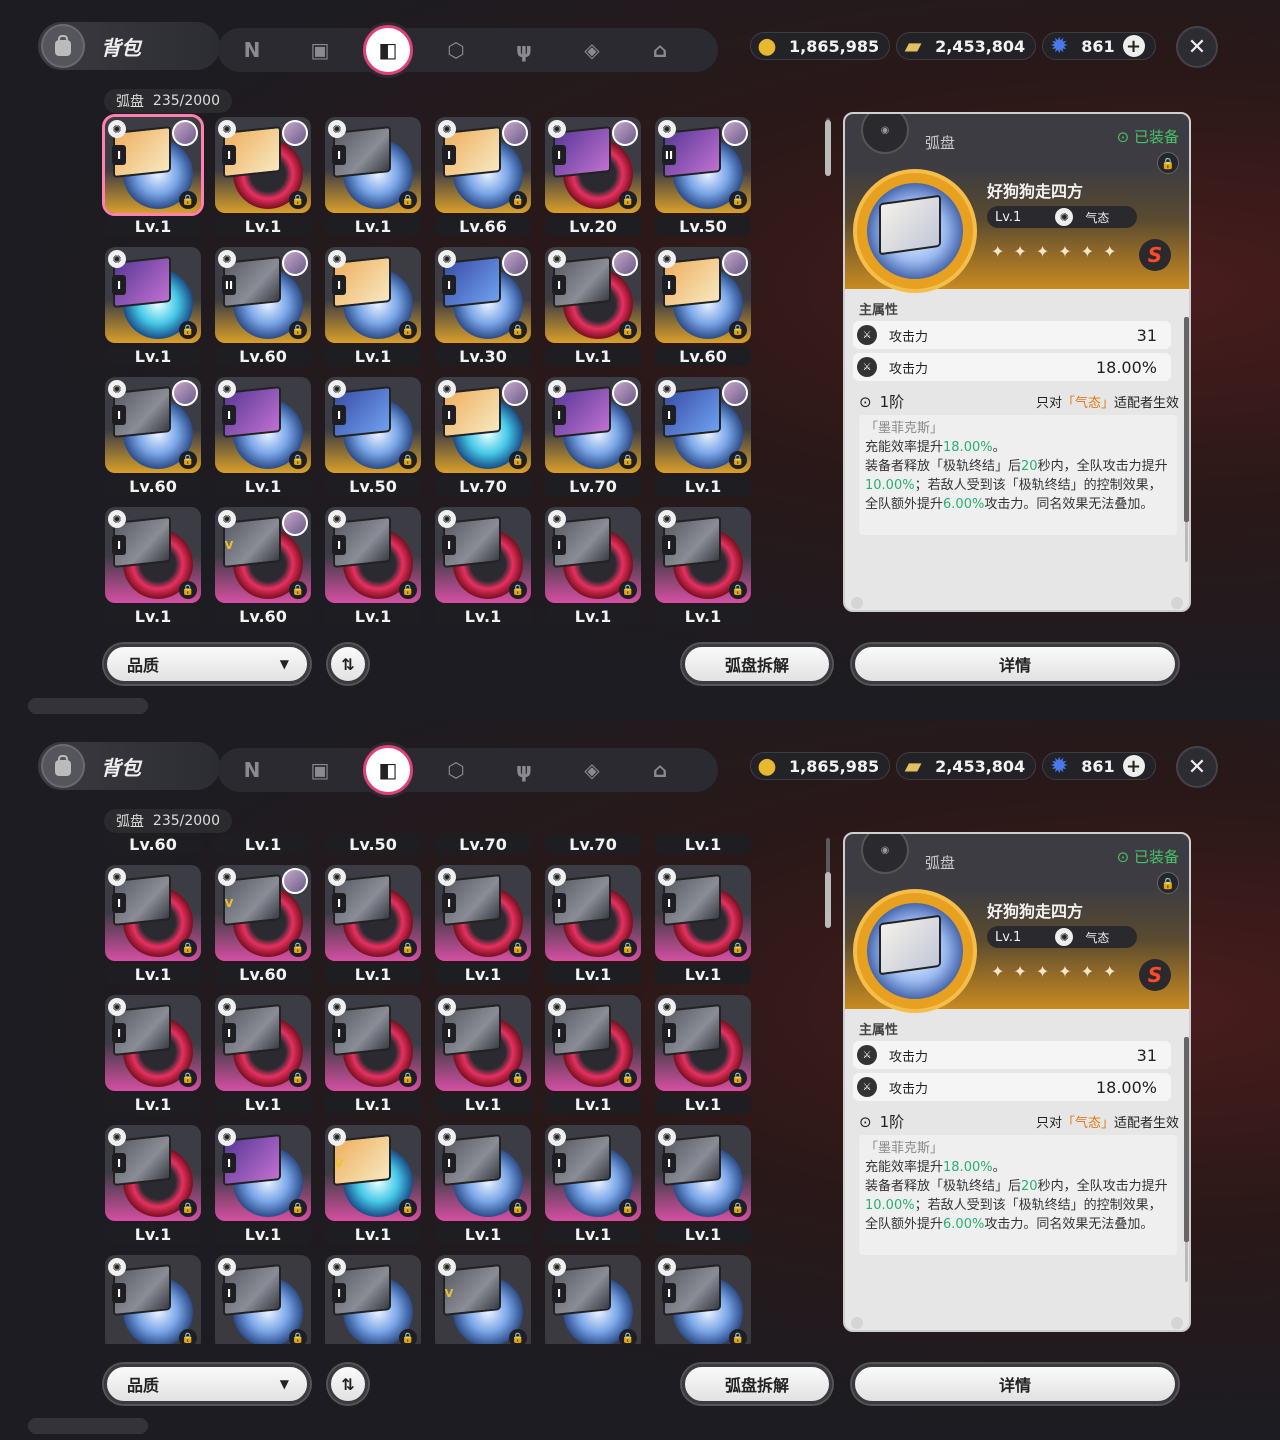 The image size is (1280, 1440). I want to click on disc-item: ✺ II 🔒 Lv.60, so click(265, 307).